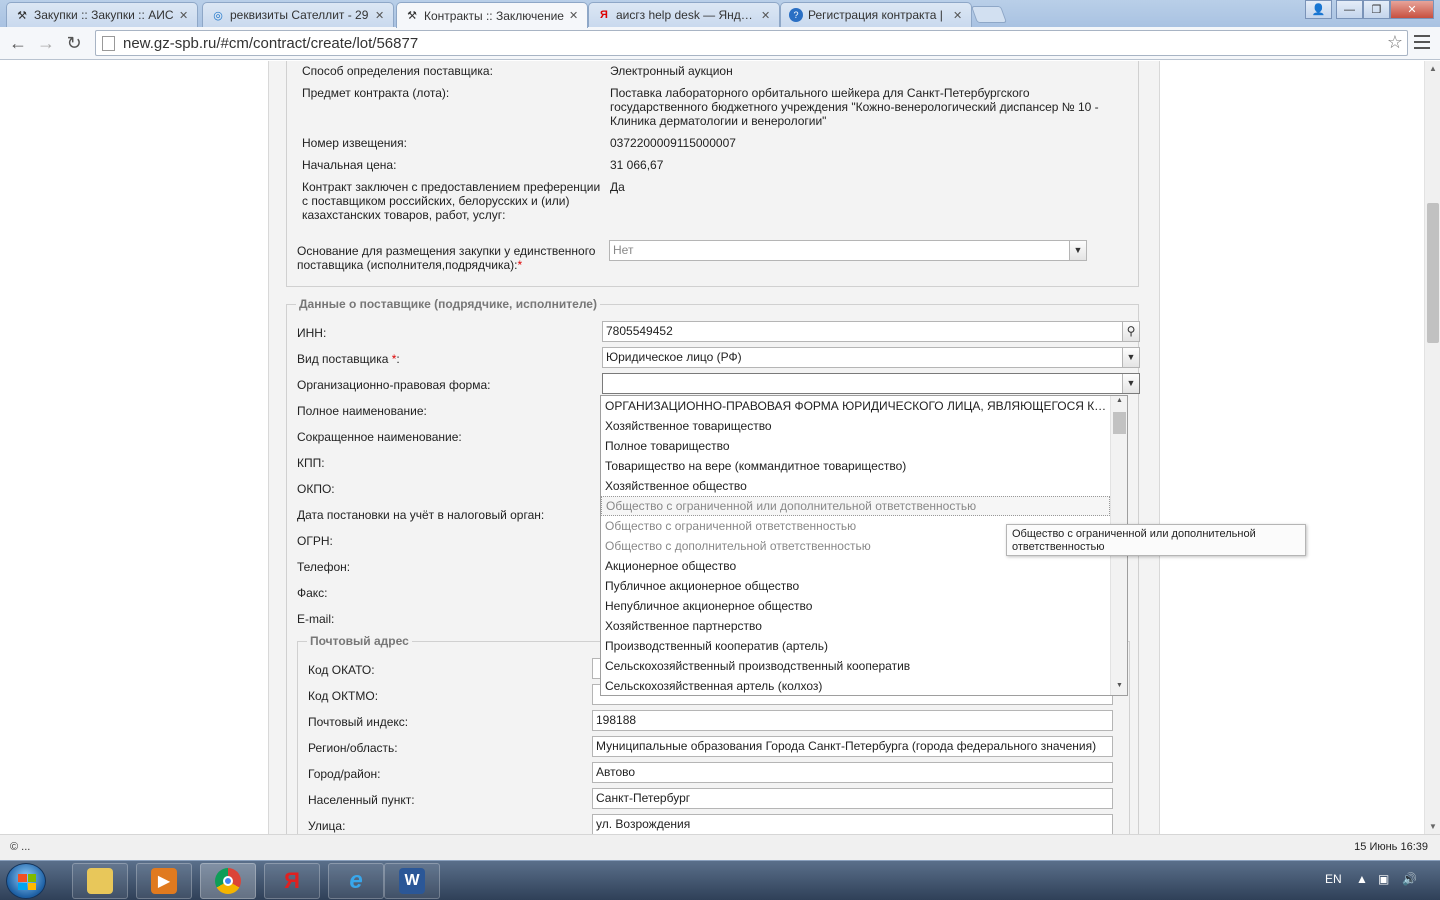  I want to click on taskbar-word: W, so click(412, 881).